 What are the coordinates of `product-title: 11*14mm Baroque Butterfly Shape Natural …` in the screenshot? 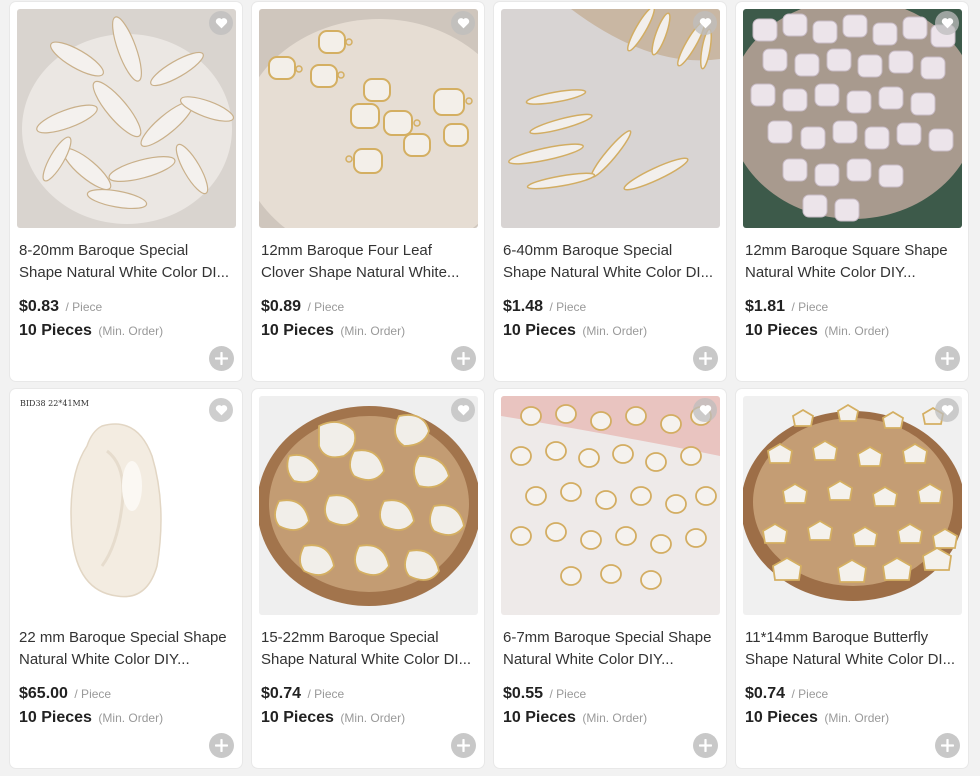 It's located at (853, 649).